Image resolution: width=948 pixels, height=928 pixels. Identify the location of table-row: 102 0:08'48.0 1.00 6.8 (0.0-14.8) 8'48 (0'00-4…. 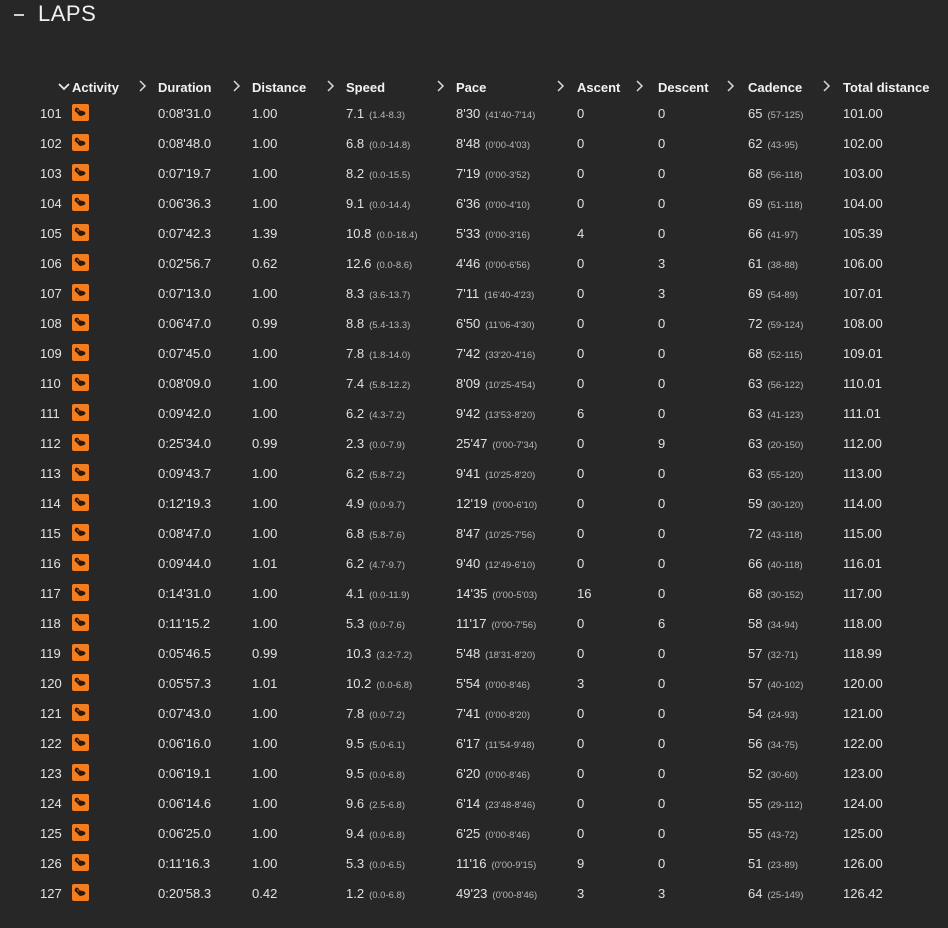
(494, 143).